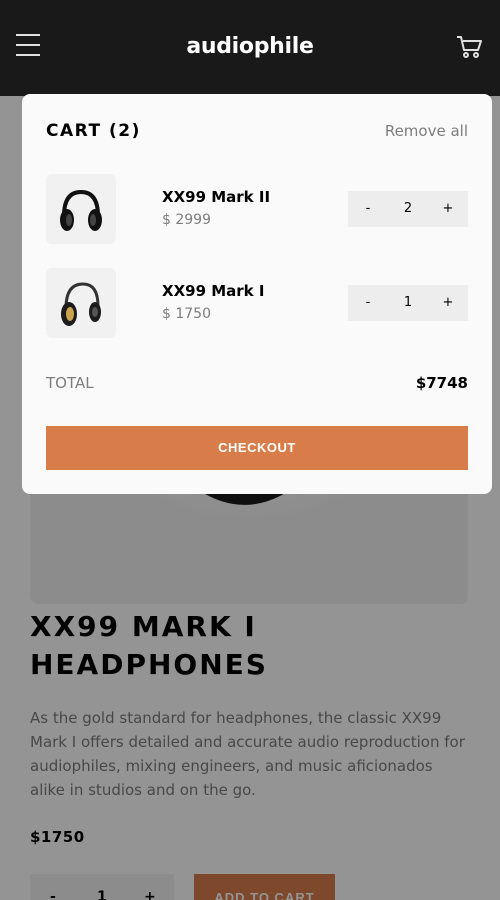 The height and width of the screenshot is (900, 500). What do you see at coordinates (216, 197) in the screenshot?
I see `cart-item-name: XX99 Mark II` at bounding box center [216, 197].